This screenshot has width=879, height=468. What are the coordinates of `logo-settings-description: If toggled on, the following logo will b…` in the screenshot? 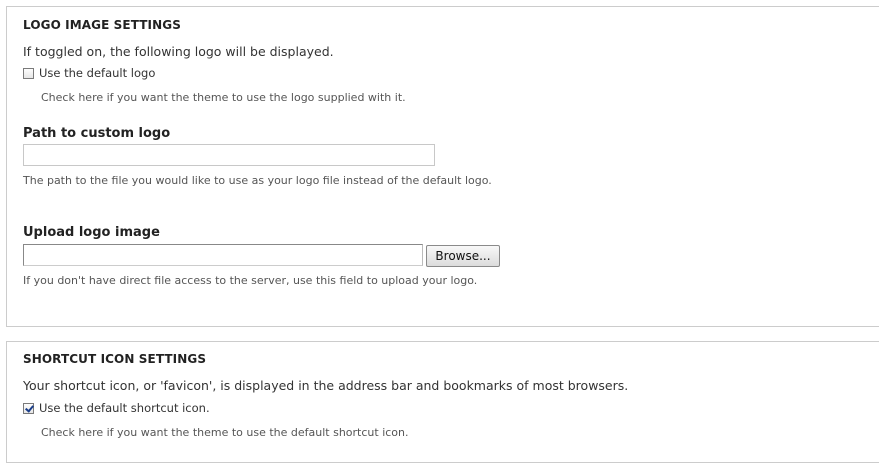 It's located at (178, 51).